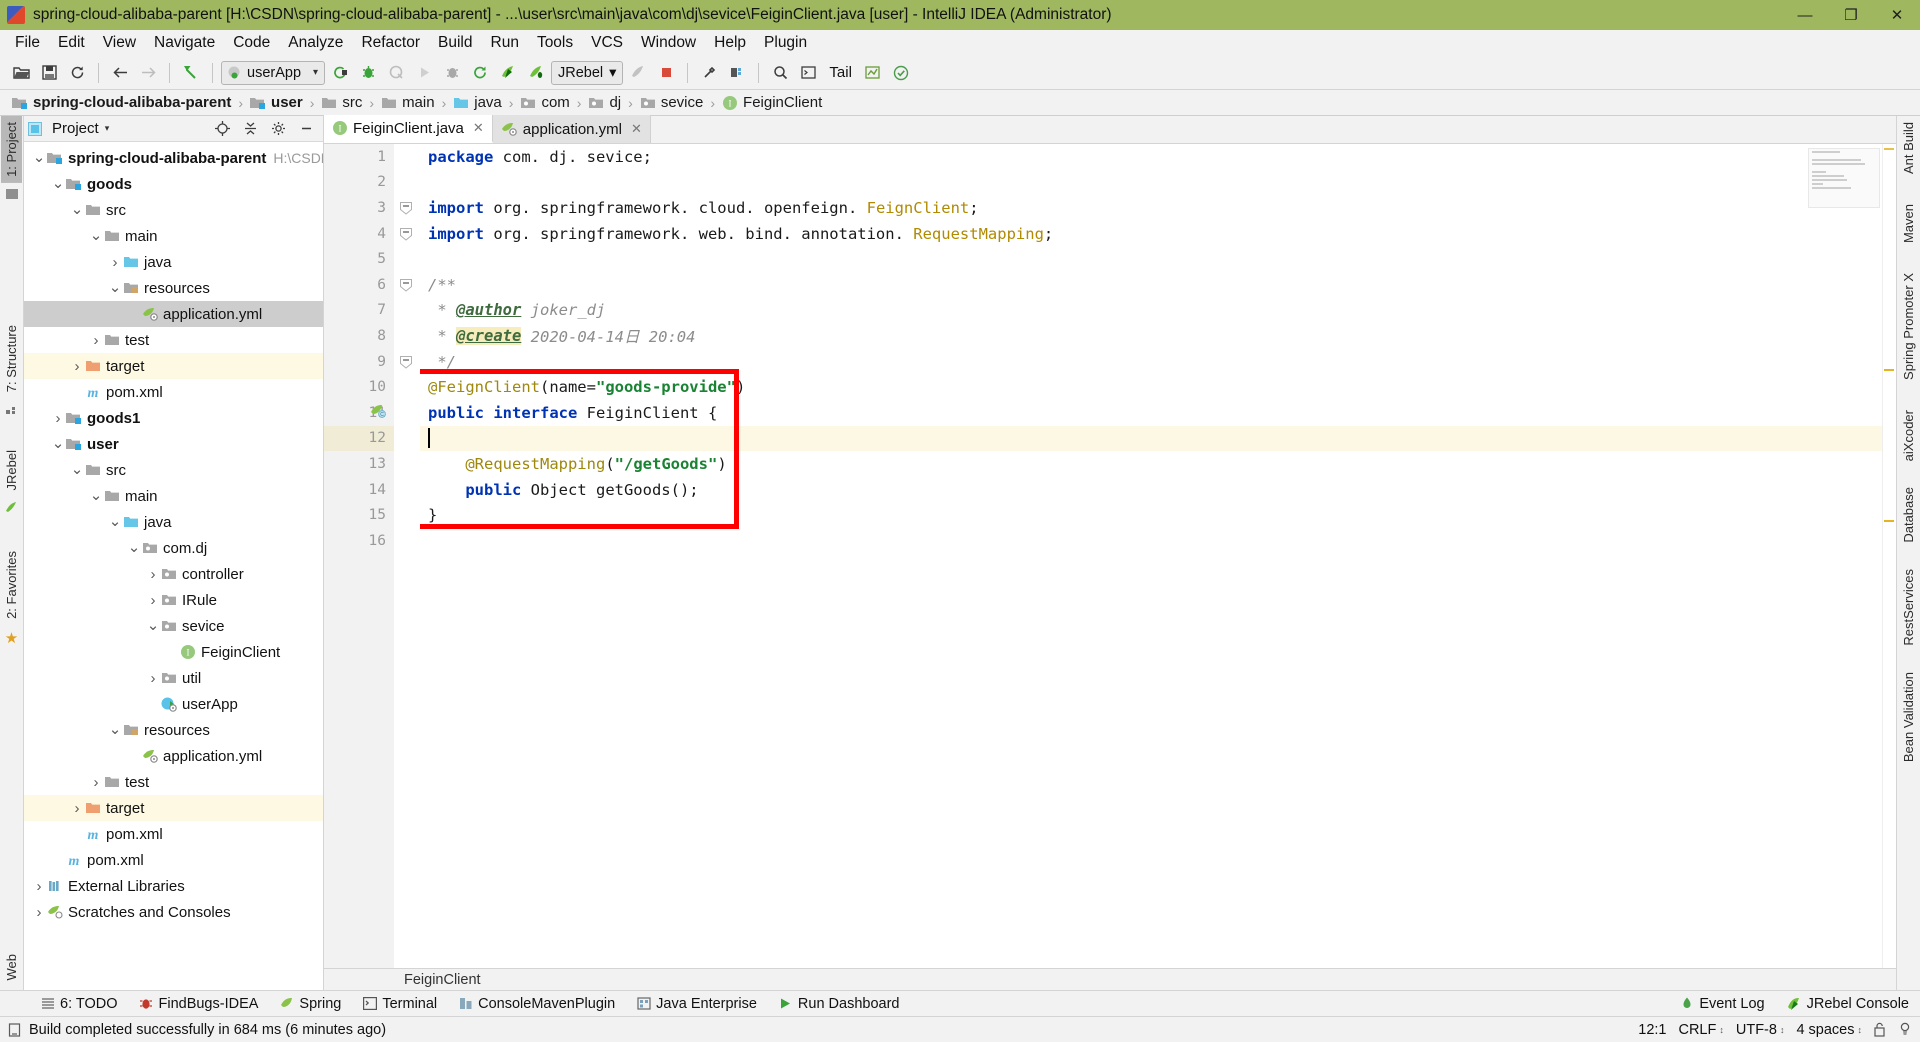 The width and height of the screenshot is (1920, 1042). I want to click on sidebar-item-web: Web, so click(11, 967).